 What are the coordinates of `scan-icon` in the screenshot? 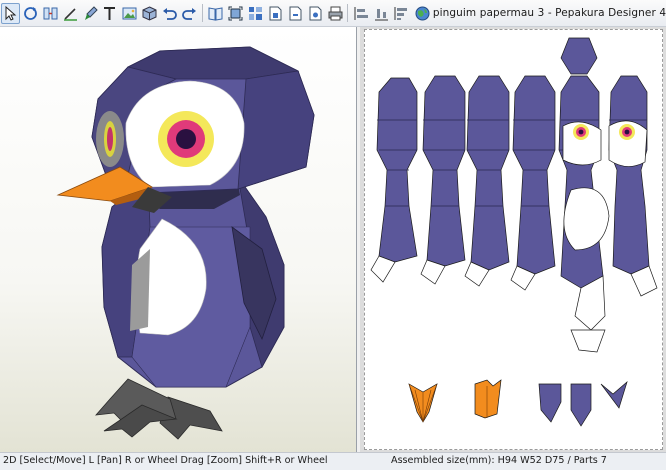 It's located at (235, 13).